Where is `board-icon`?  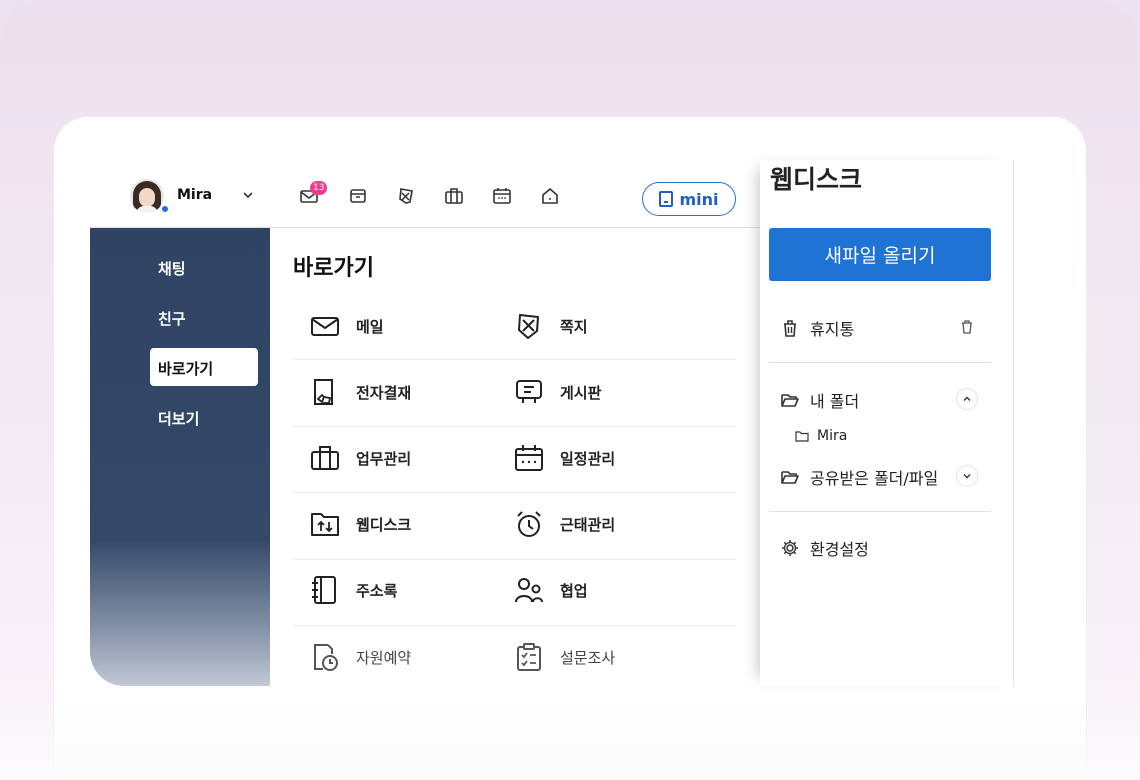 board-icon is located at coordinates (529, 391).